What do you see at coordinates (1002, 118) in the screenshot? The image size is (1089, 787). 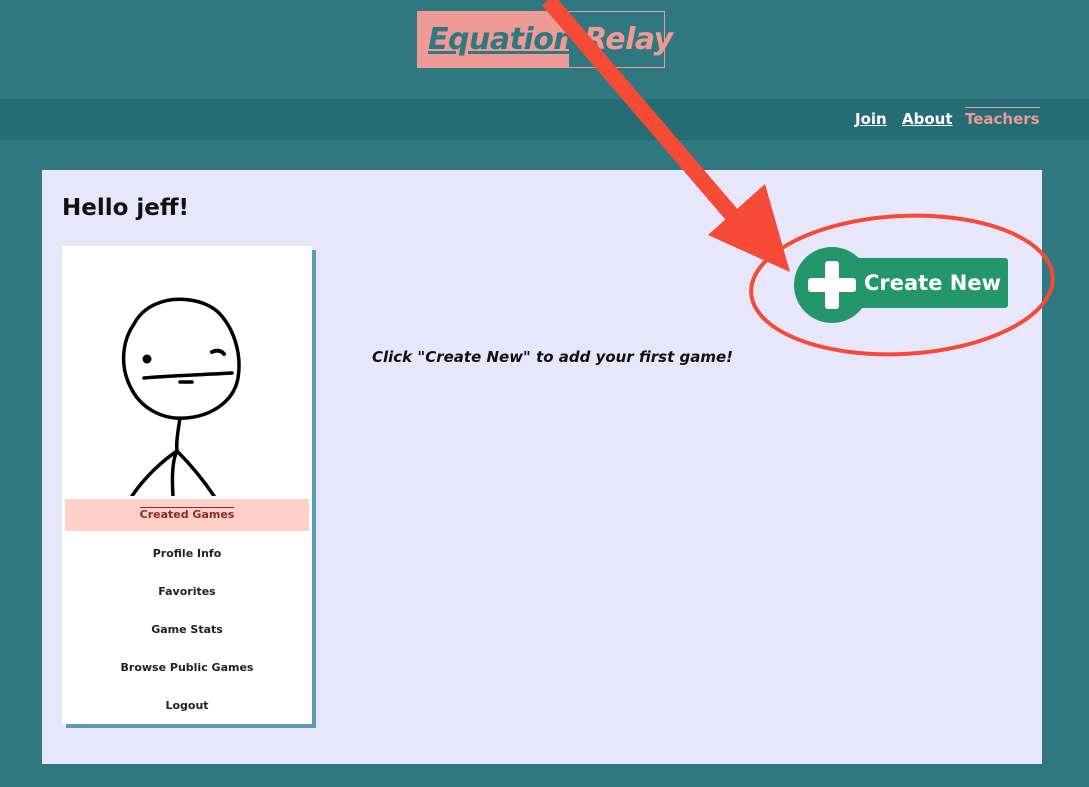 I see `nav-teachers-link: Teachers` at bounding box center [1002, 118].